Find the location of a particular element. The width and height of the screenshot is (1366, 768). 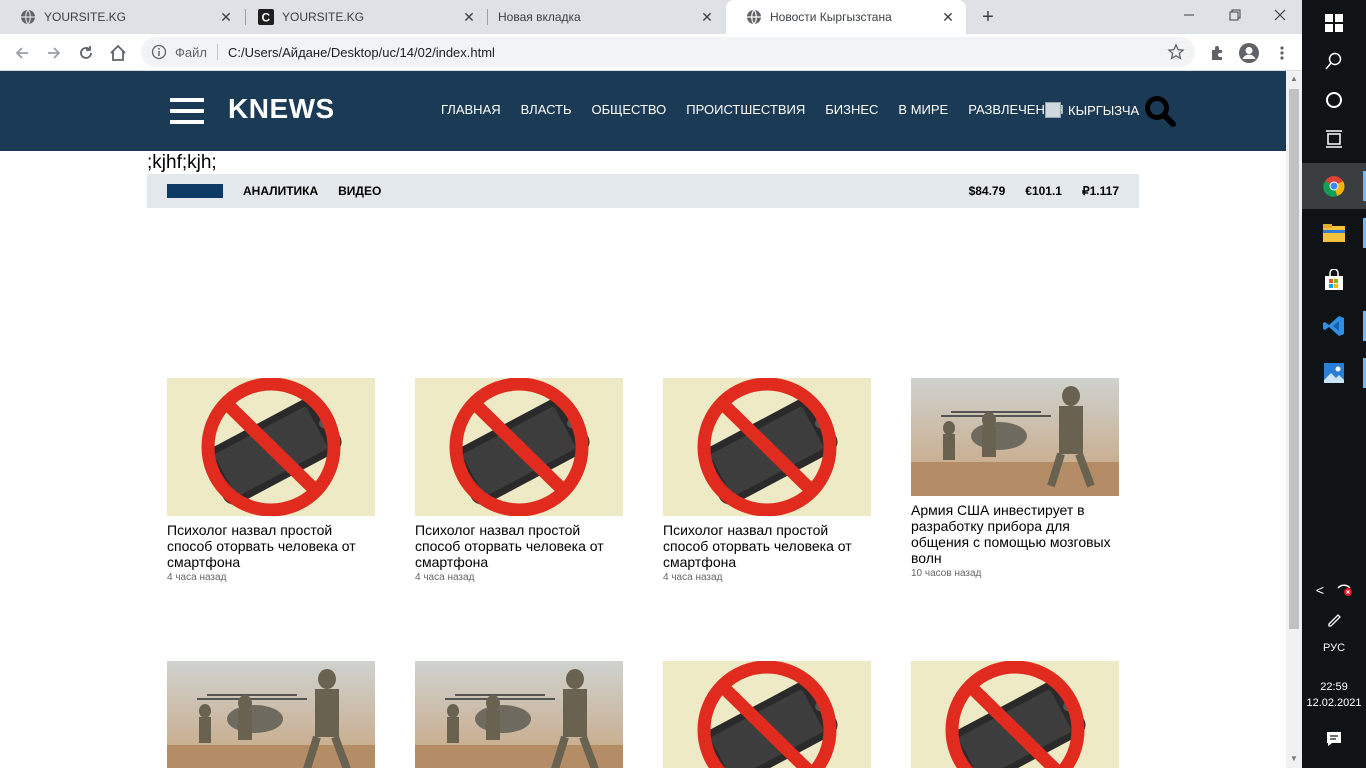

tab-1: YOURSITE.KG ✕ is located at coordinates (122, 17).